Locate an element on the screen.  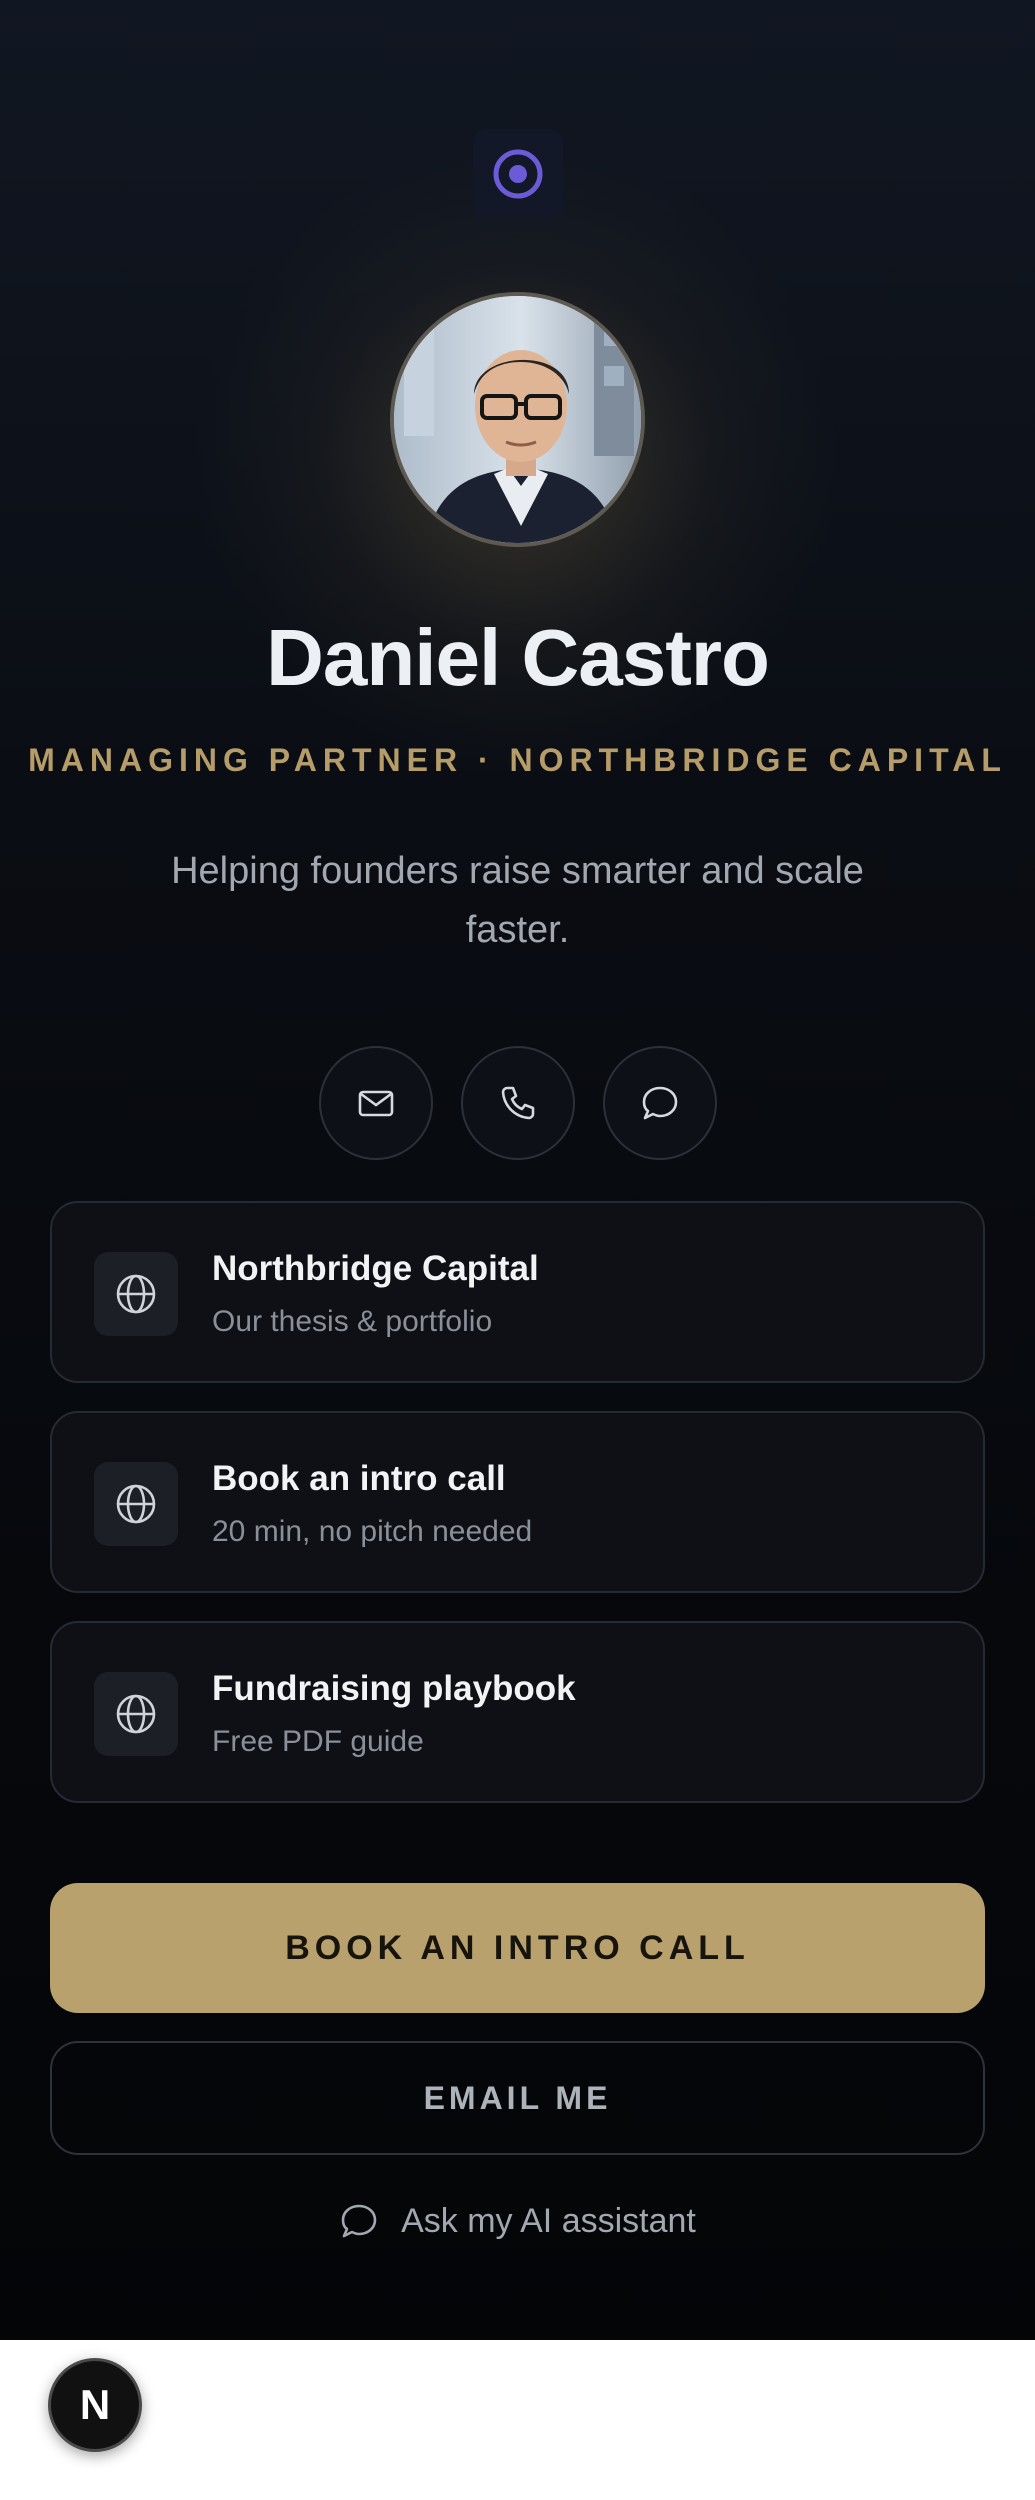
phone-button is located at coordinates (517, 1103).